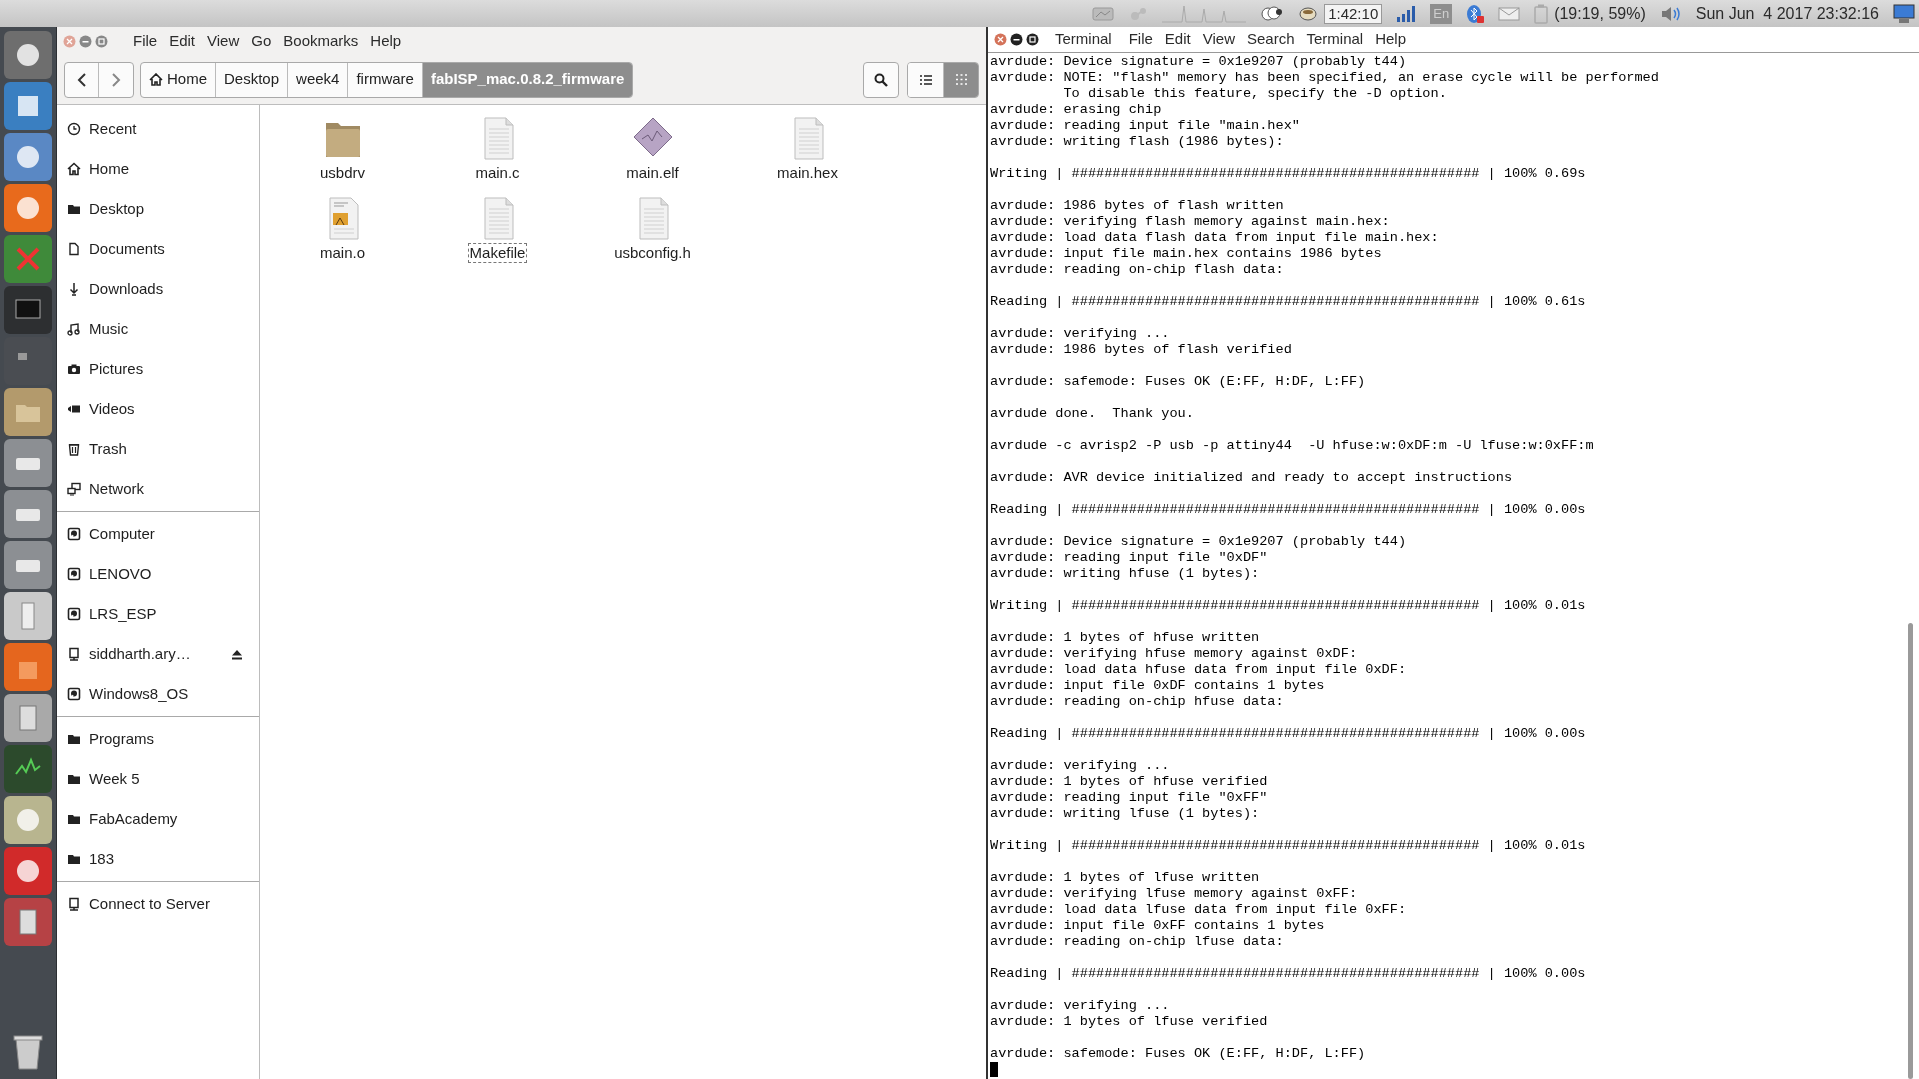 The height and width of the screenshot is (1079, 1919). I want to click on home-icon, so click(156, 79).